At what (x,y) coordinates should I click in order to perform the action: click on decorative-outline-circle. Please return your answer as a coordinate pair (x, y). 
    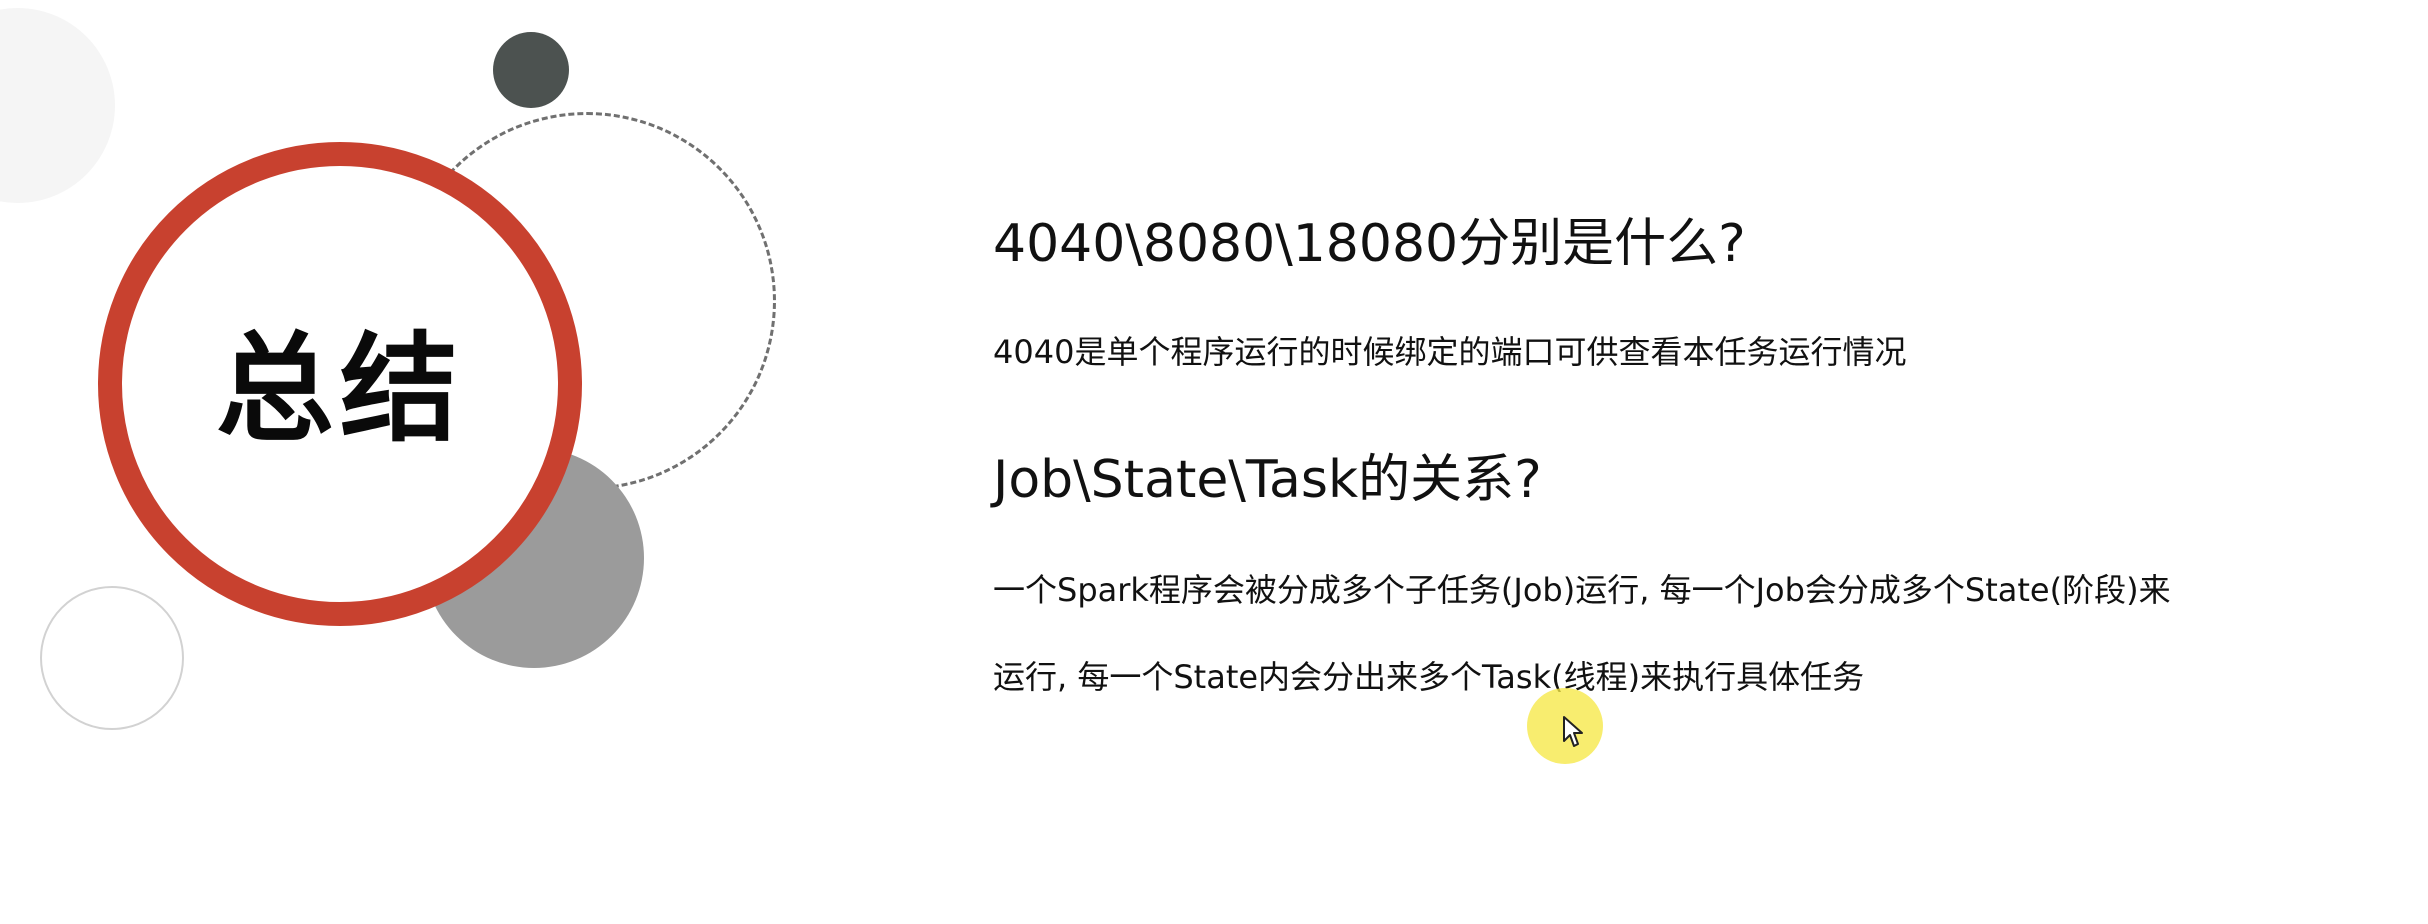
    Looking at the image, I should click on (112, 658).